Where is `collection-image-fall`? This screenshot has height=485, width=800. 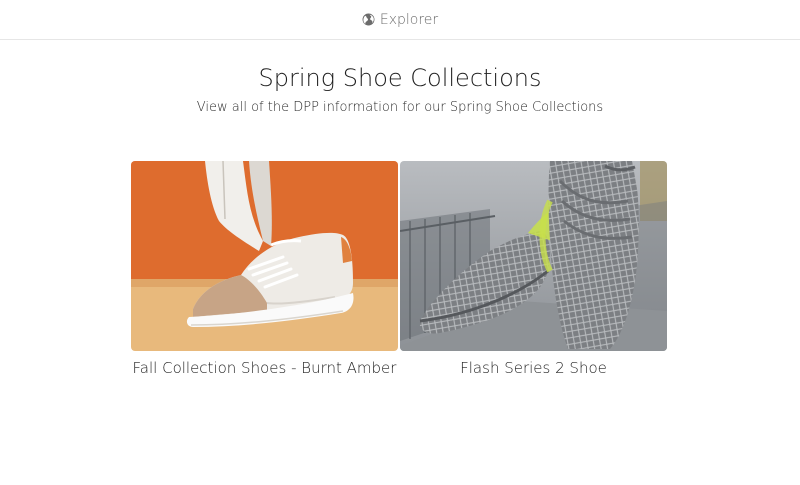 collection-image-fall is located at coordinates (264, 256).